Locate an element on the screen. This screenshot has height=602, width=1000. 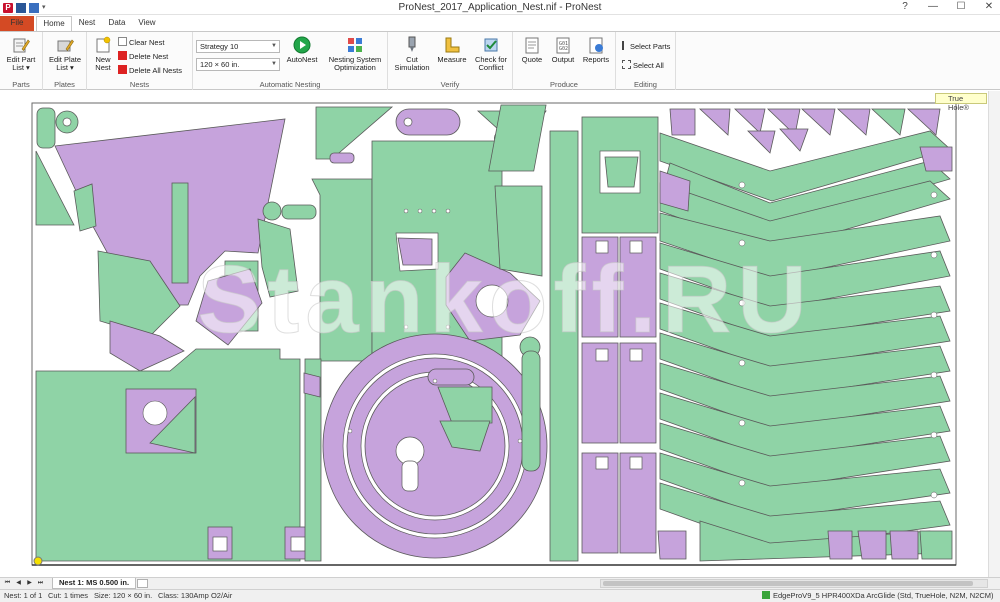
quote-label: Quote is located at coordinates (532, 59).